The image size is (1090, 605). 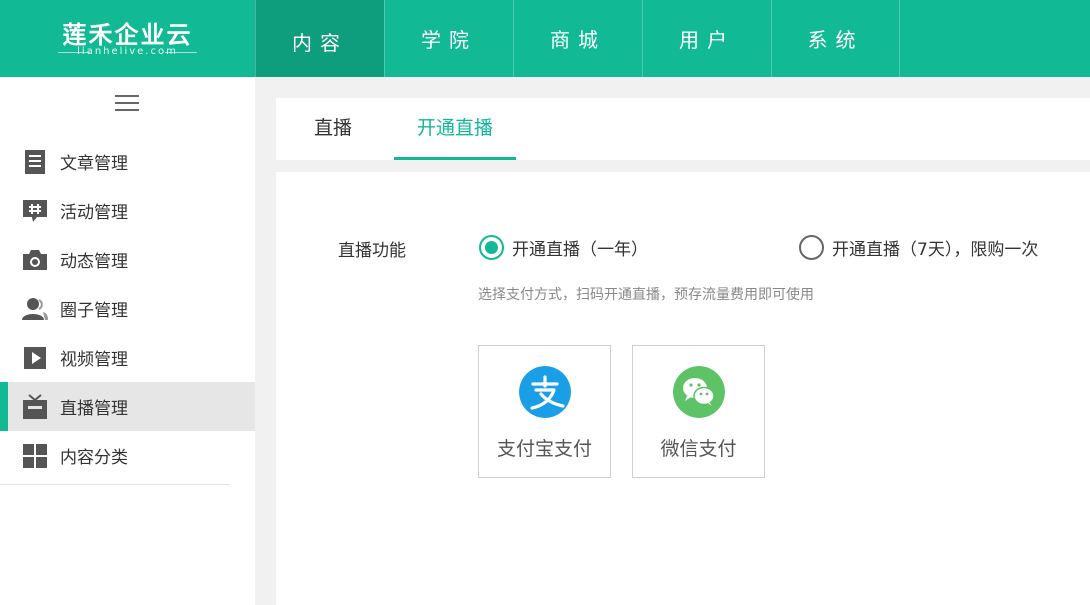 I want to click on radio-label: 开通直播（7天），限购一次, so click(x=935, y=250).